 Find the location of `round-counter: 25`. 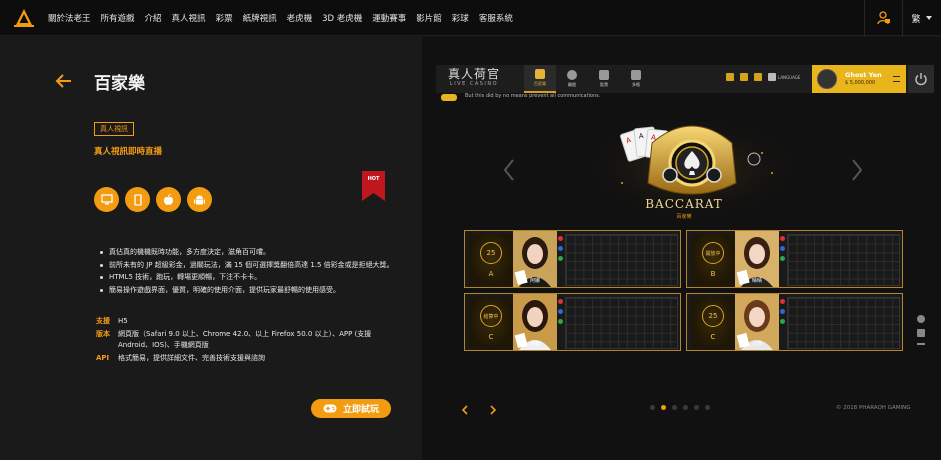

round-counter: 25 is located at coordinates (491, 253).